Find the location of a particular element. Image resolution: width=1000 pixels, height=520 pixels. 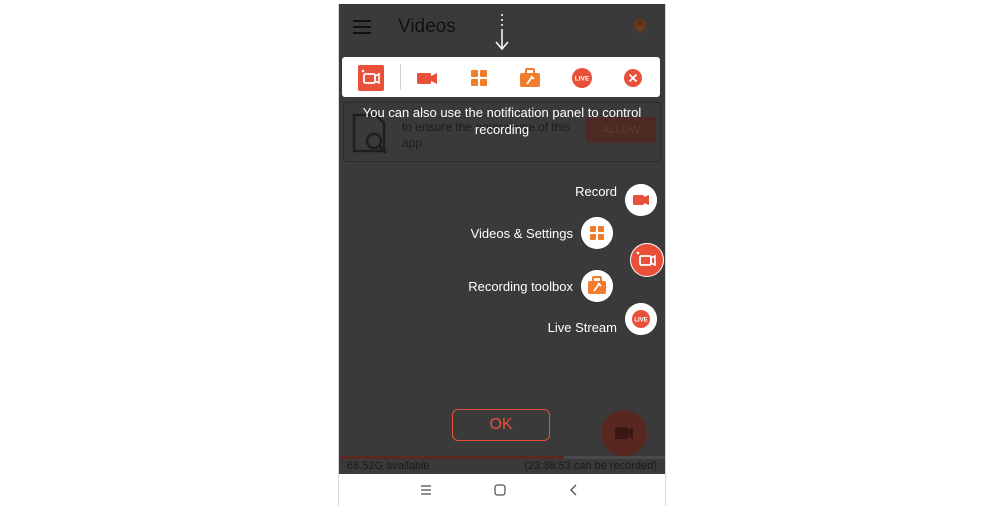

close-icon is located at coordinates (633, 78).